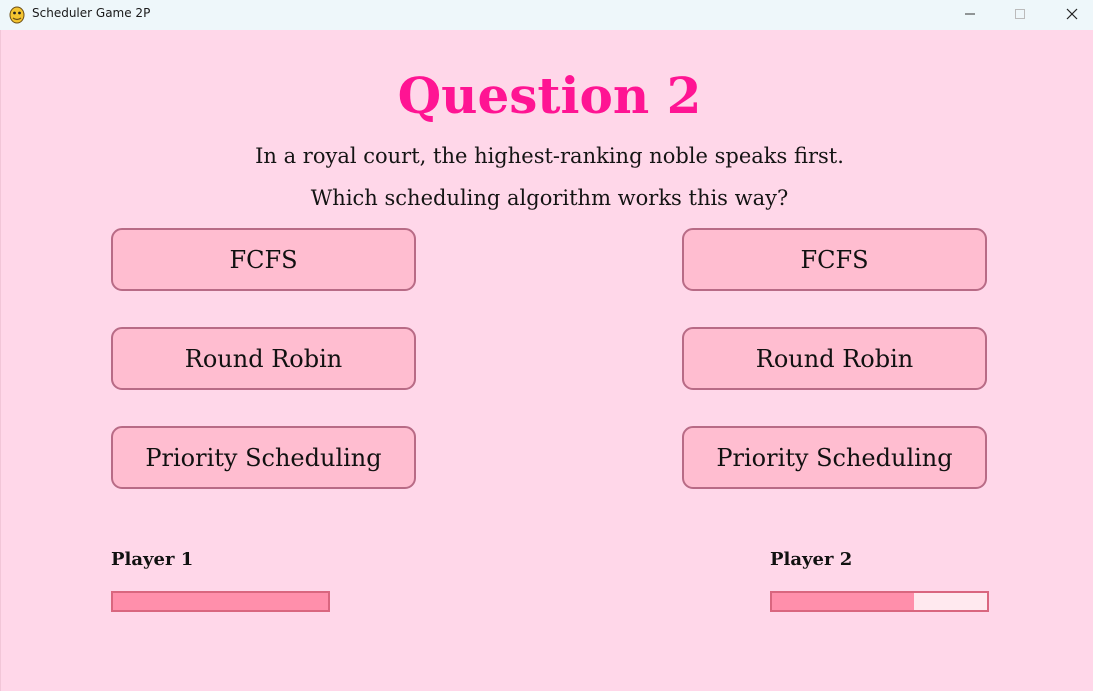  What do you see at coordinates (834, 259) in the screenshot?
I see `player2-option-fcfs-button: FCFS` at bounding box center [834, 259].